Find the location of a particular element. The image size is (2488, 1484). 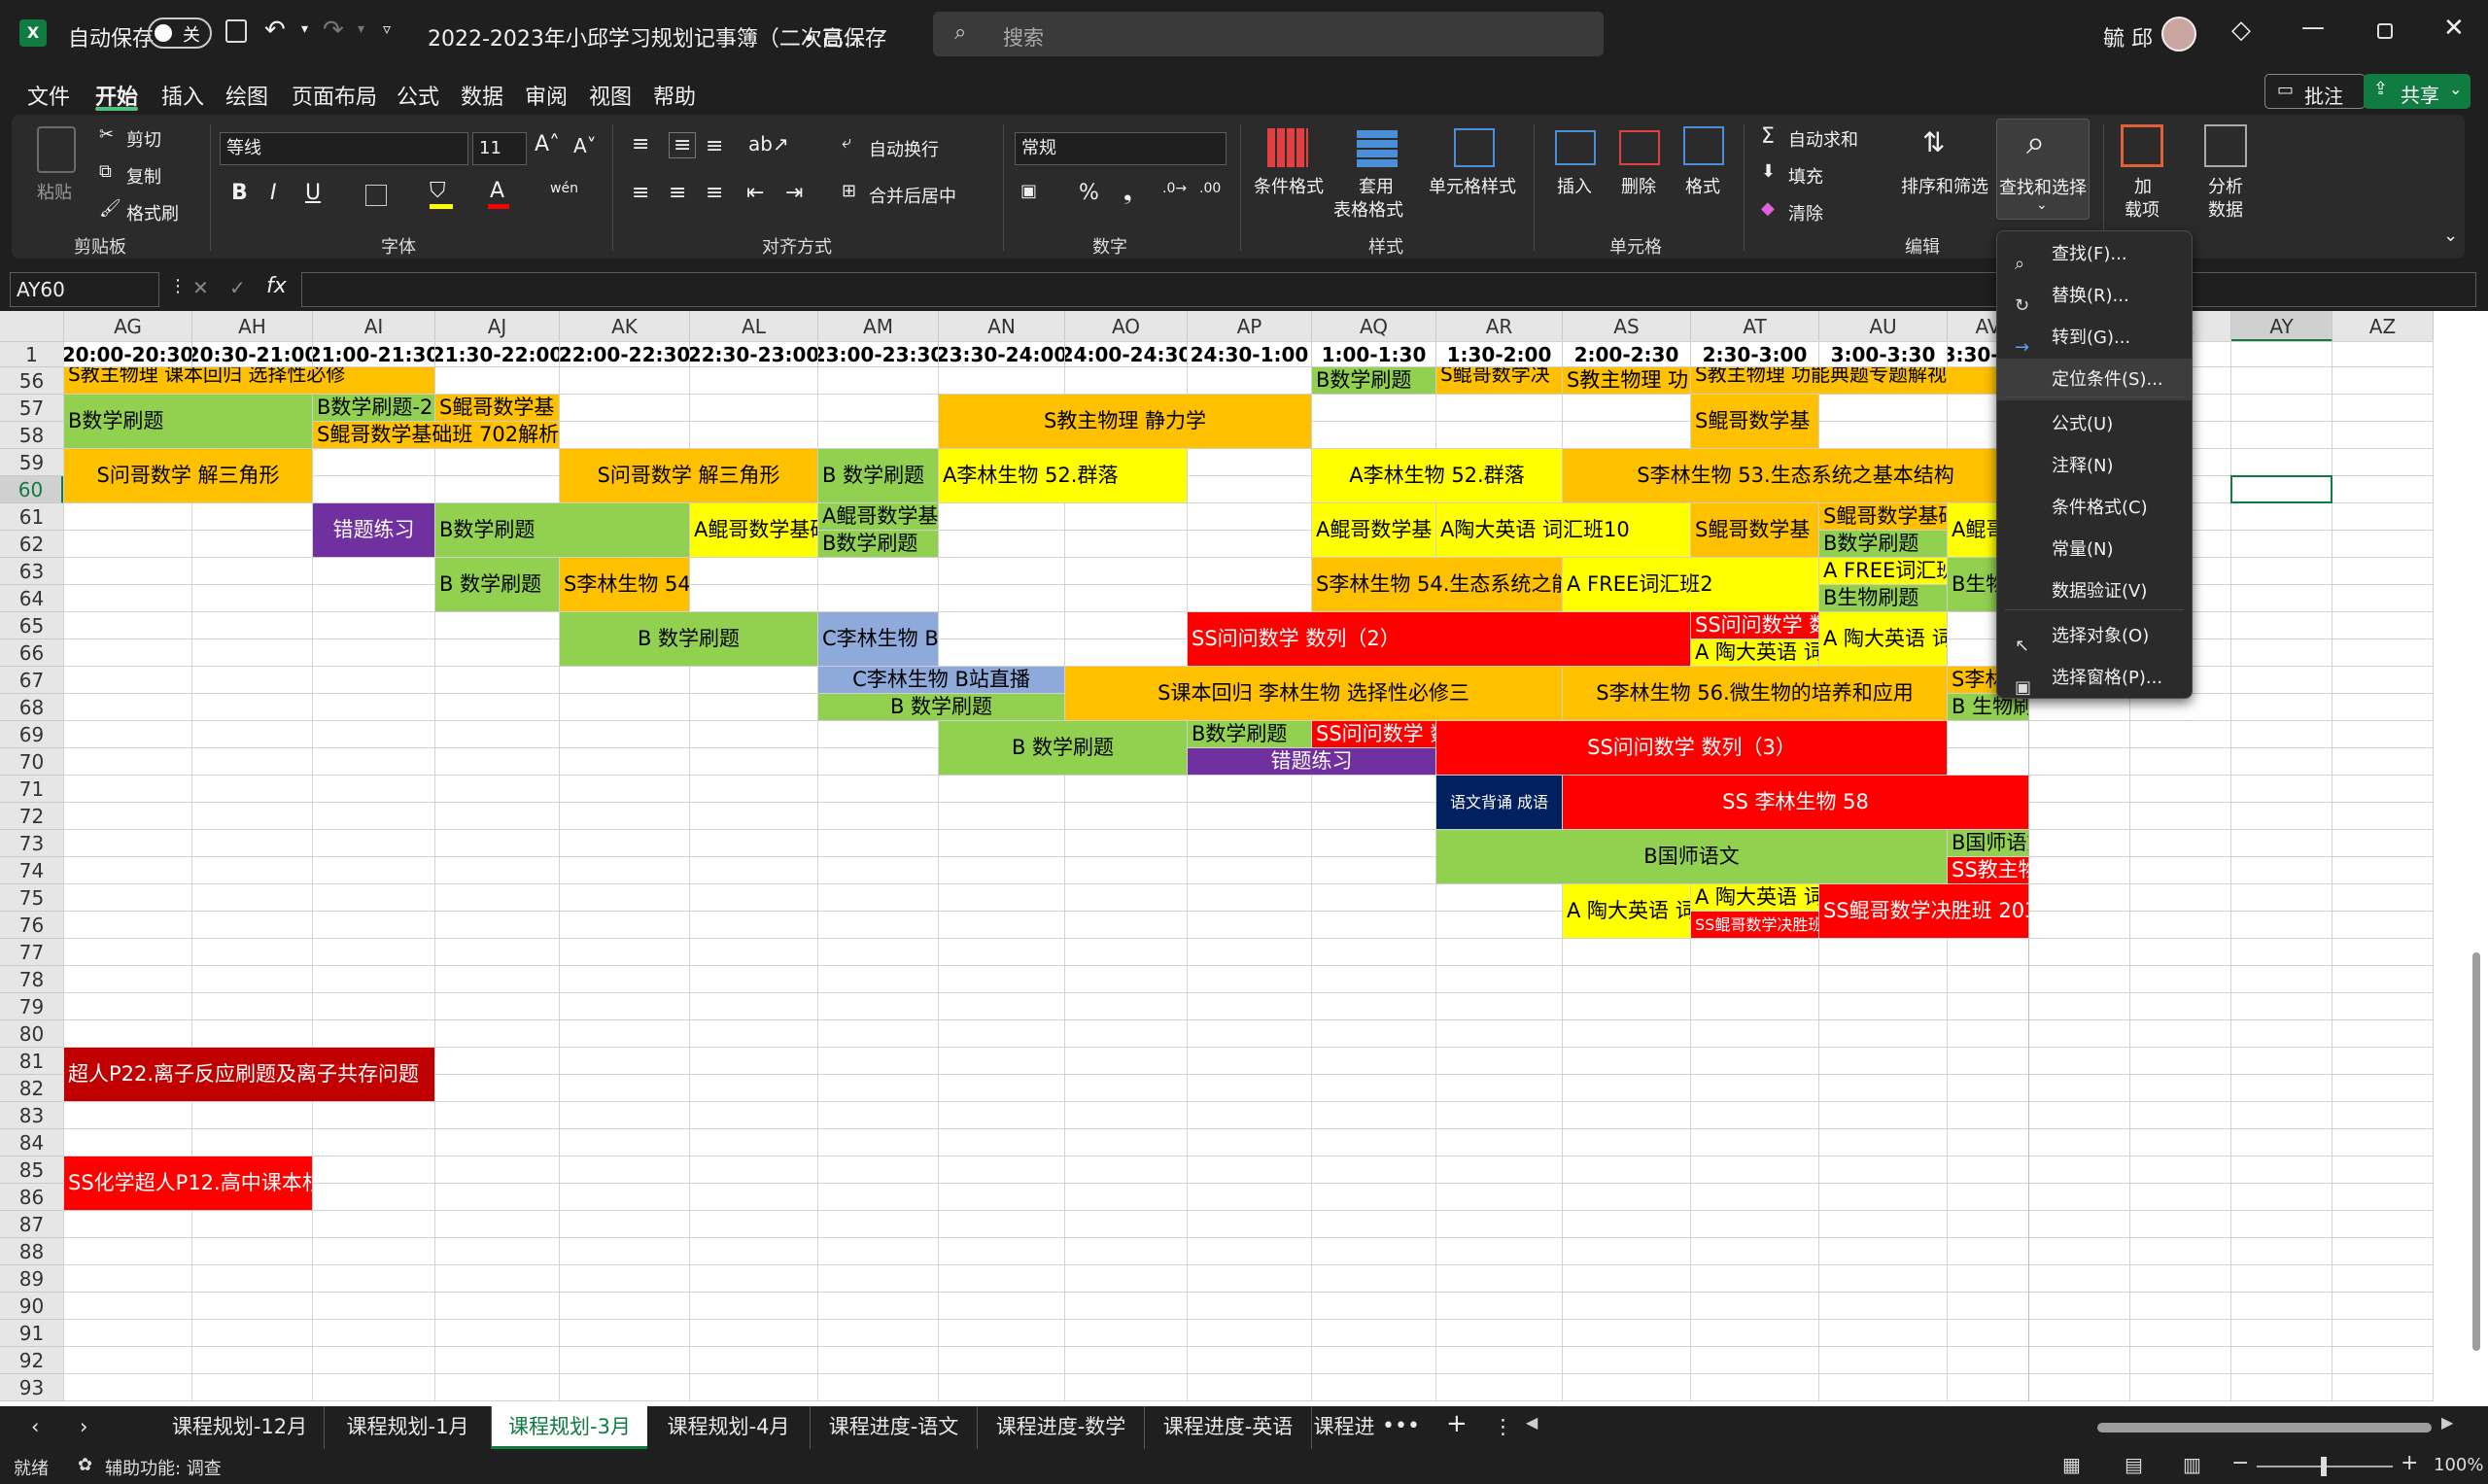

delete-cells-icon is located at coordinates (1639, 147).